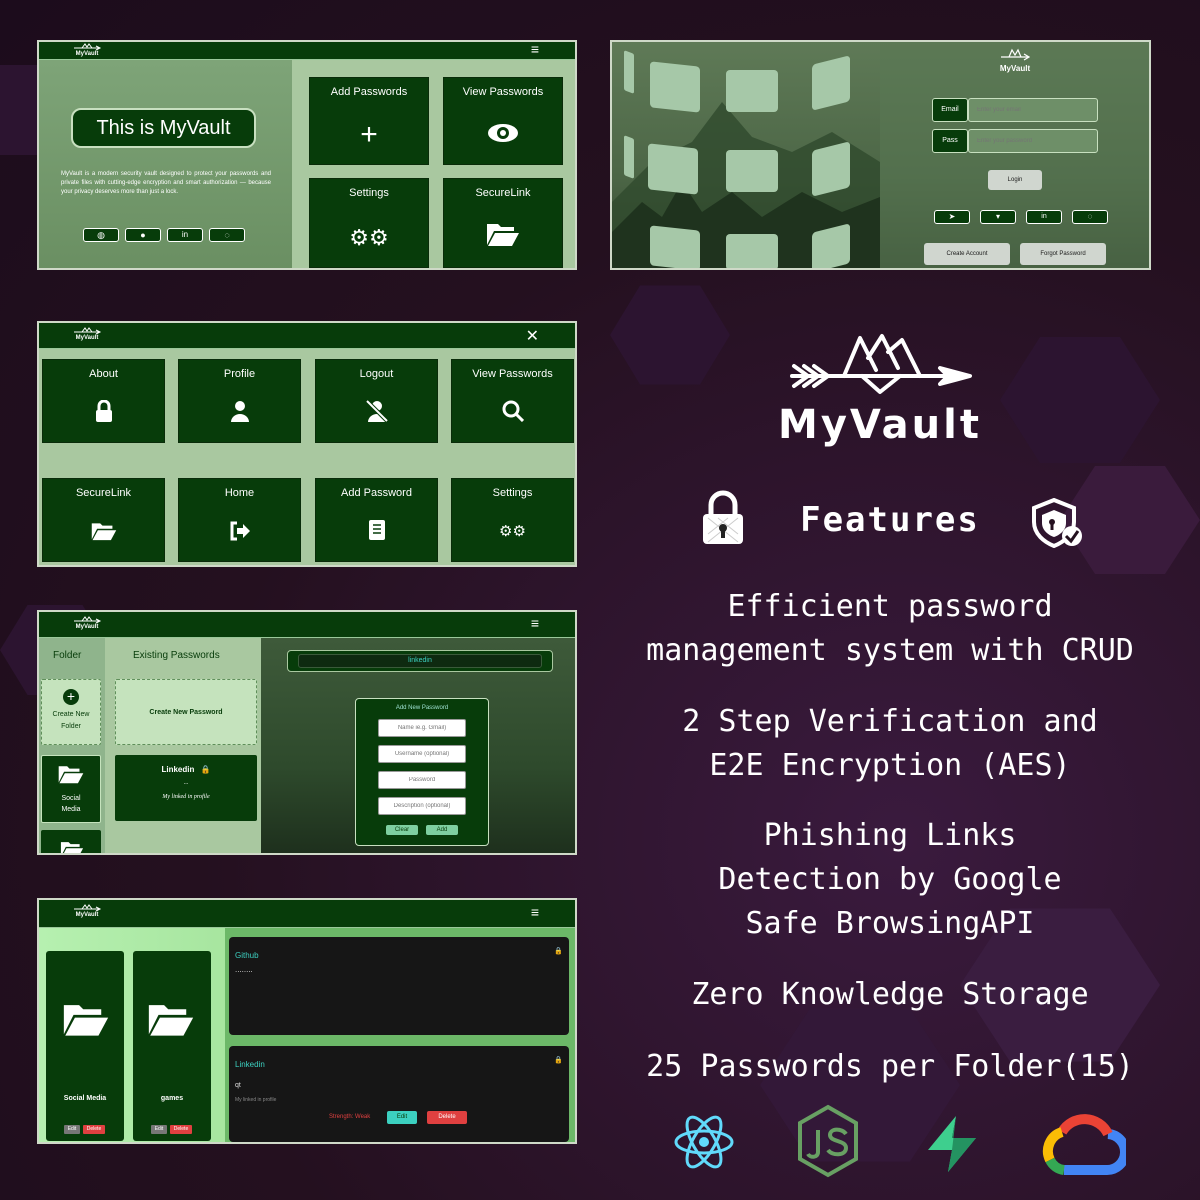  What do you see at coordinates (103, 411) in the screenshot?
I see `lock-icon` at bounding box center [103, 411].